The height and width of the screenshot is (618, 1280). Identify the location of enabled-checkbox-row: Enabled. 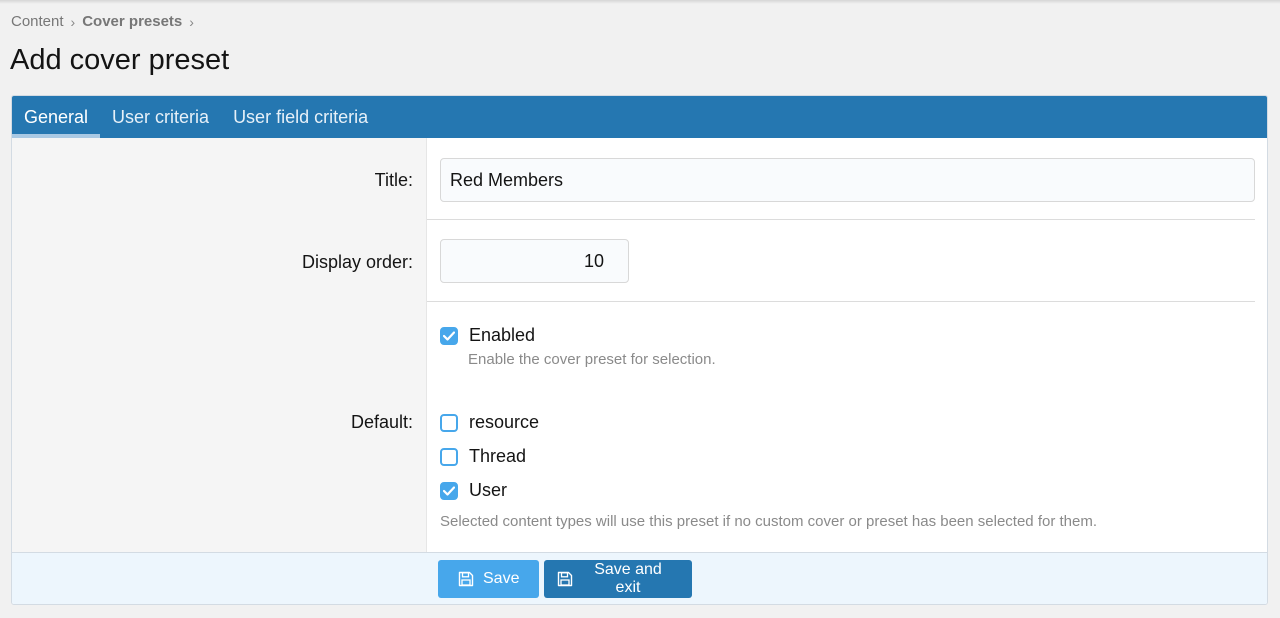
(487, 335).